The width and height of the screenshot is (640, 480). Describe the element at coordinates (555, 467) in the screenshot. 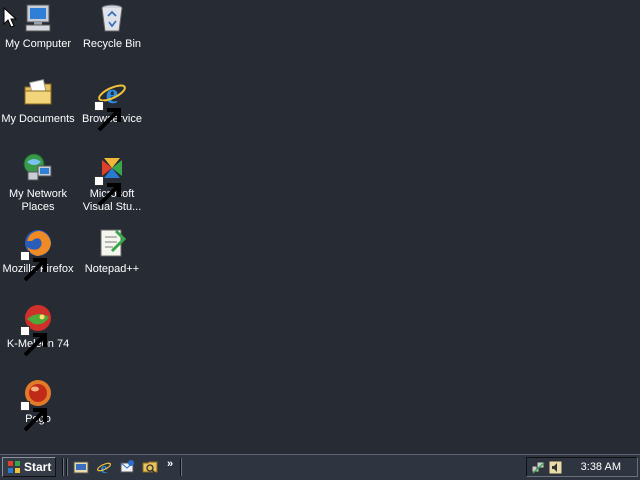

I see `volume-tray-icon` at that location.